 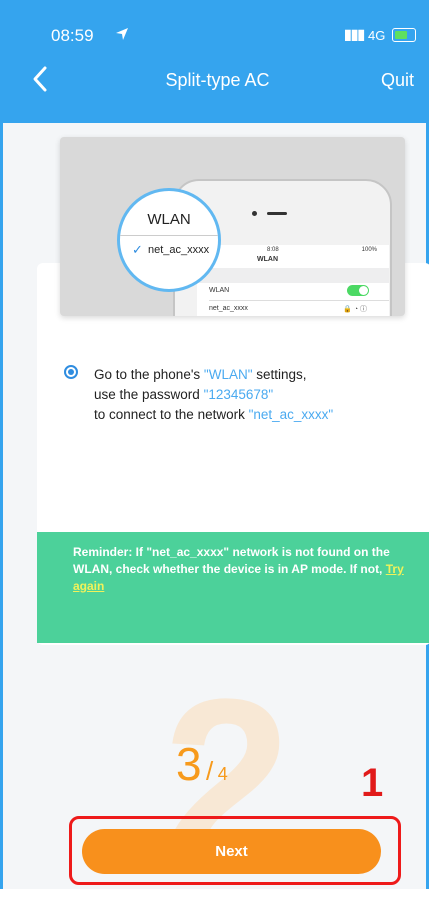 I want to click on magnifier-bubble: WLAN ✓ net_ac_xxxx, so click(x=169, y=240).